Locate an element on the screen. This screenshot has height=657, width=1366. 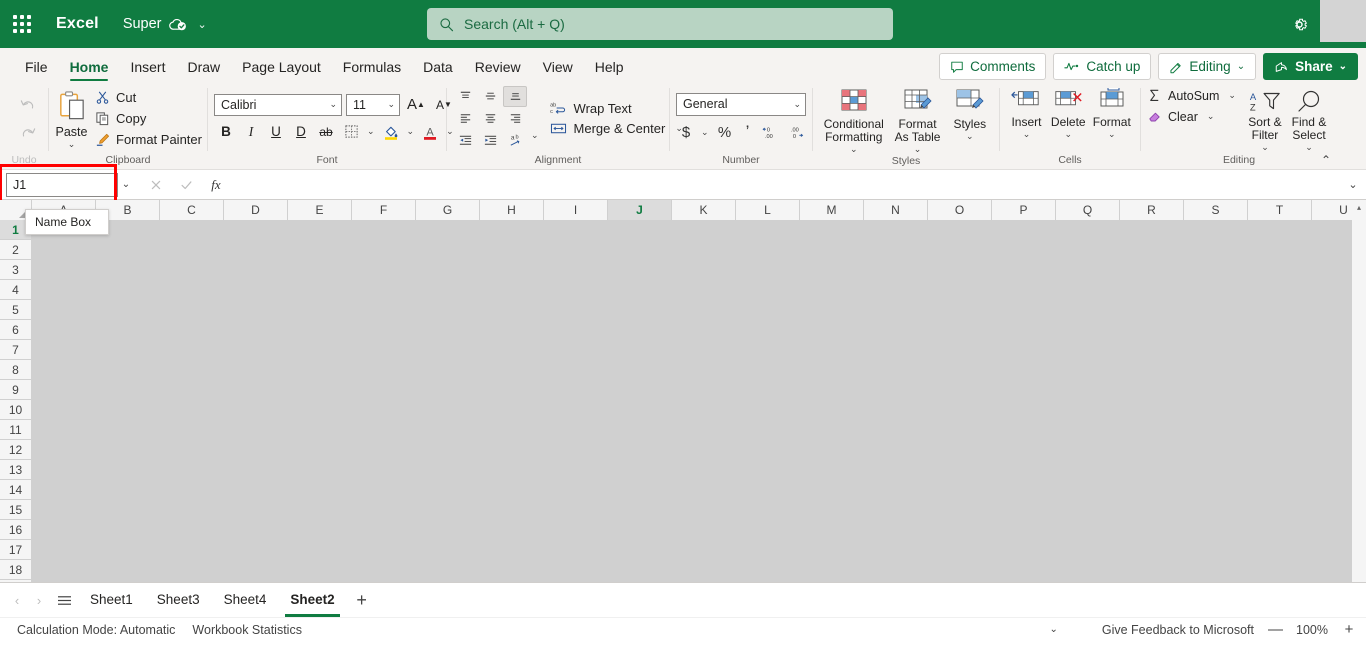
document-menu-chevron-down-icon: ⌄ is located at coordinates (202, 24).